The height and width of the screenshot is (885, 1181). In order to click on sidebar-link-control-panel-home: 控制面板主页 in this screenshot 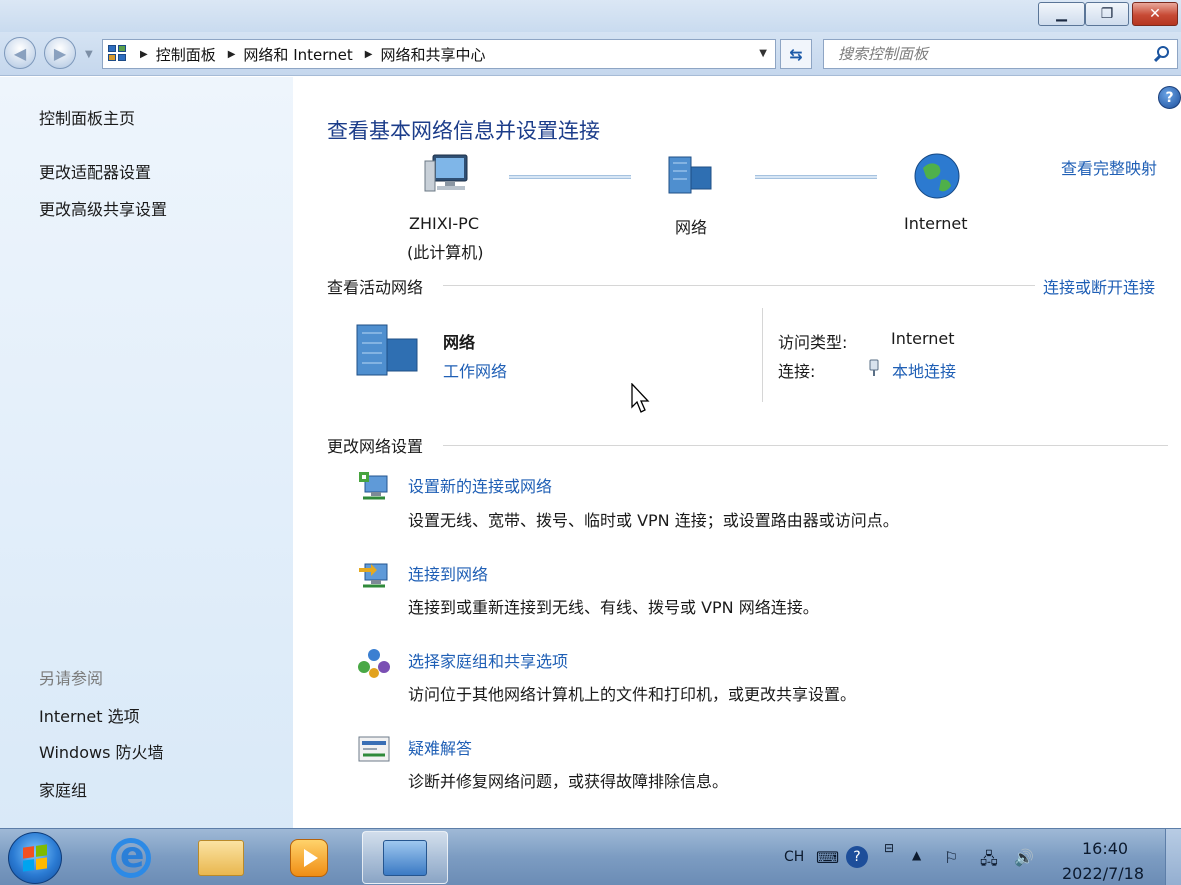, I will do `click(87, 117)`.